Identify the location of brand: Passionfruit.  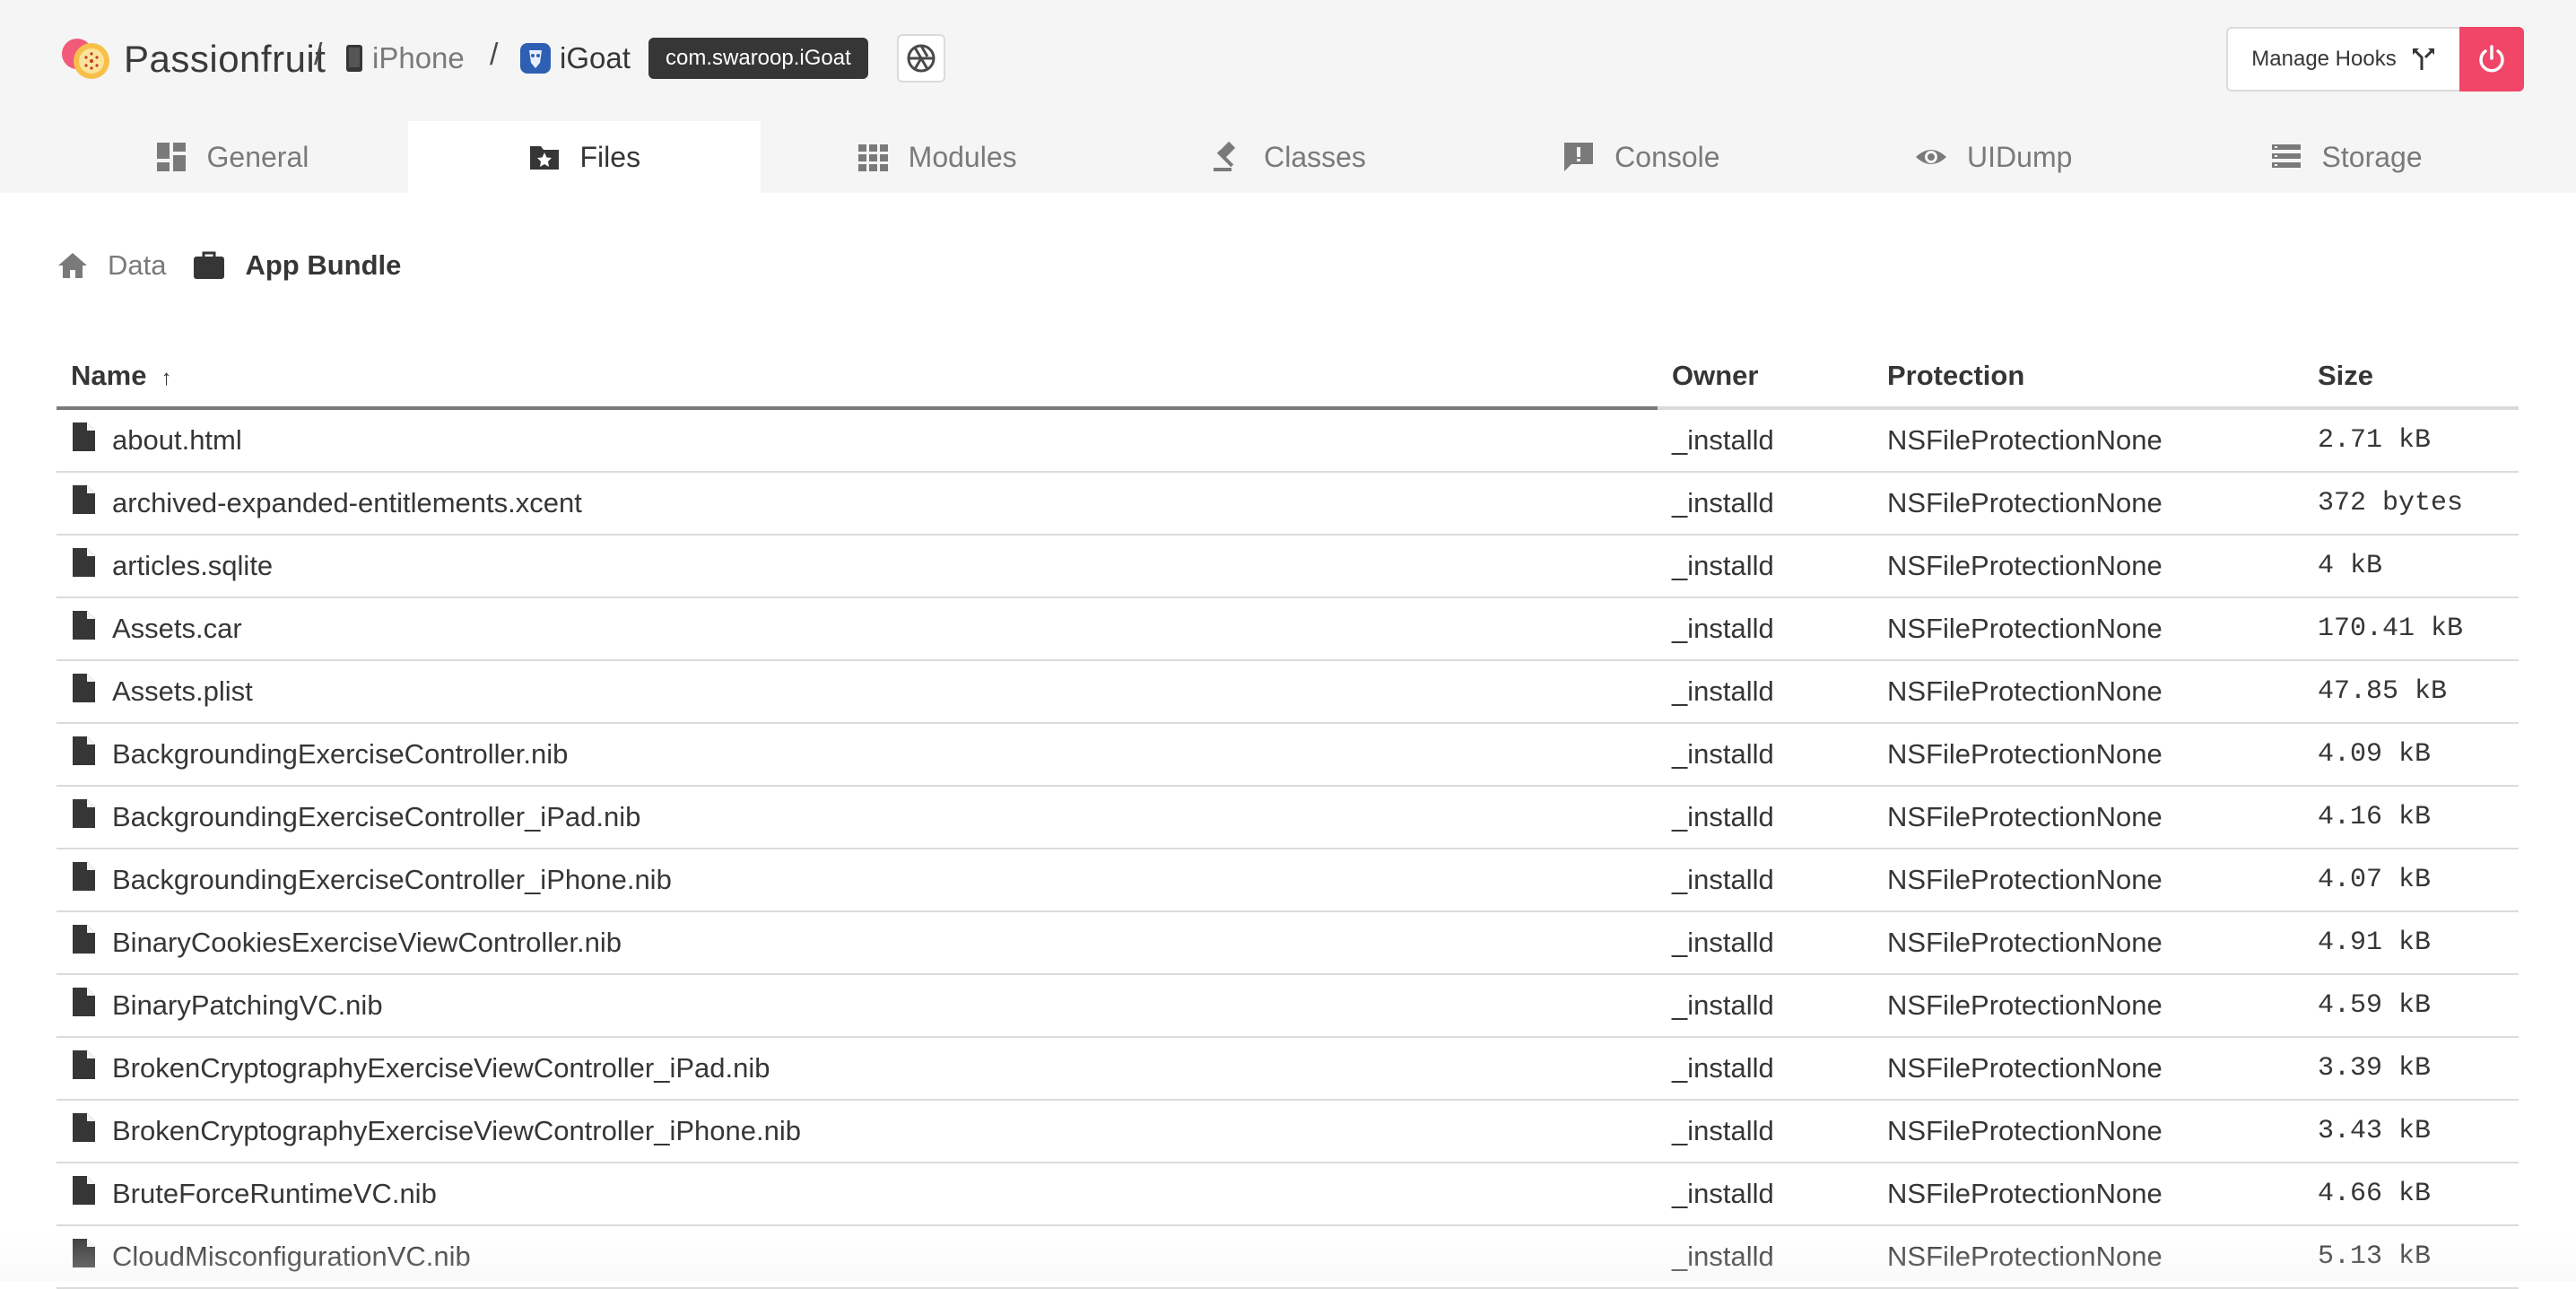
(192, 59).